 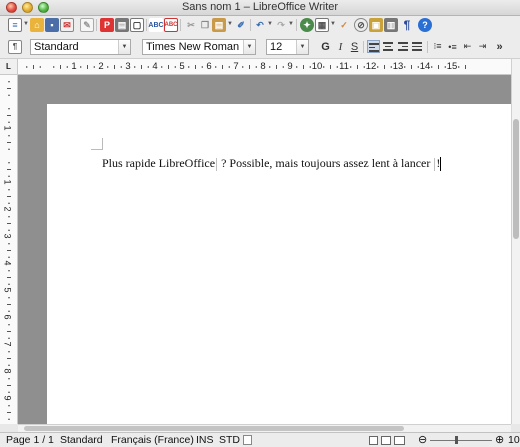 What do you see at coordinates (398, 66) in the screenshot?
I see `ruler-number: 13` at bounding box center [398, 66].